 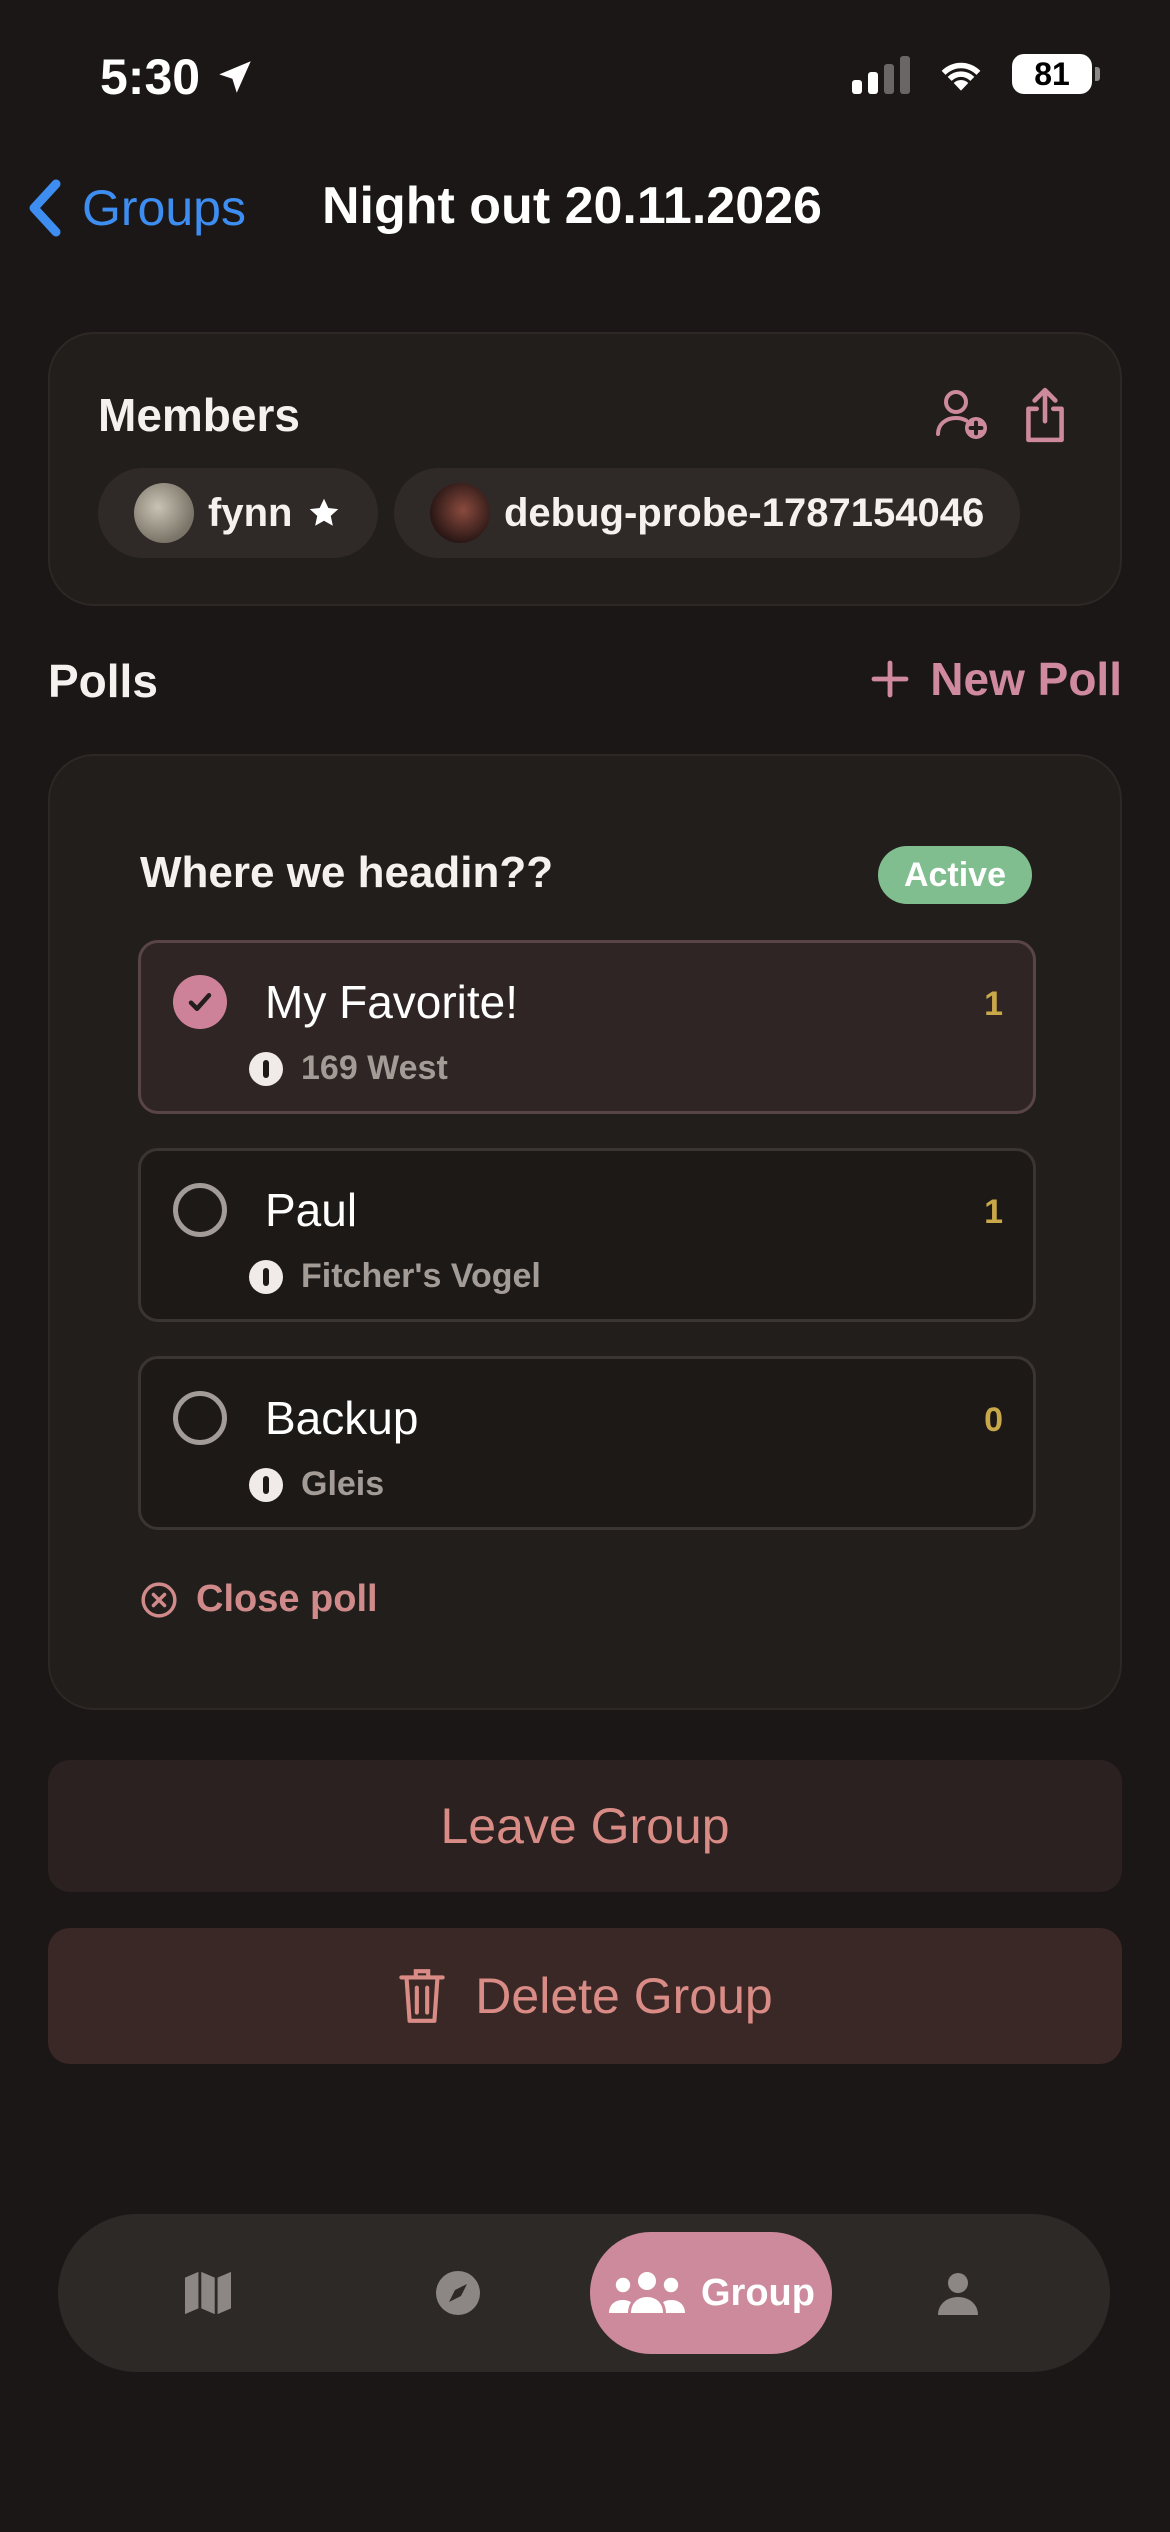 I want to click on tab-explore, so click(x=458, y=2293).